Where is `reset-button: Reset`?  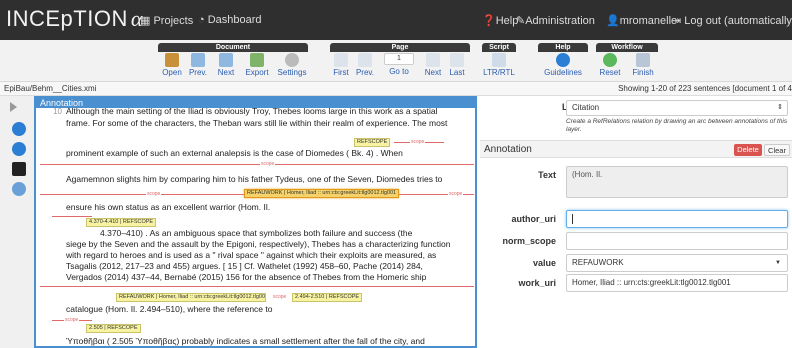 reset-button: Reset is located at coordinates (610, 67).